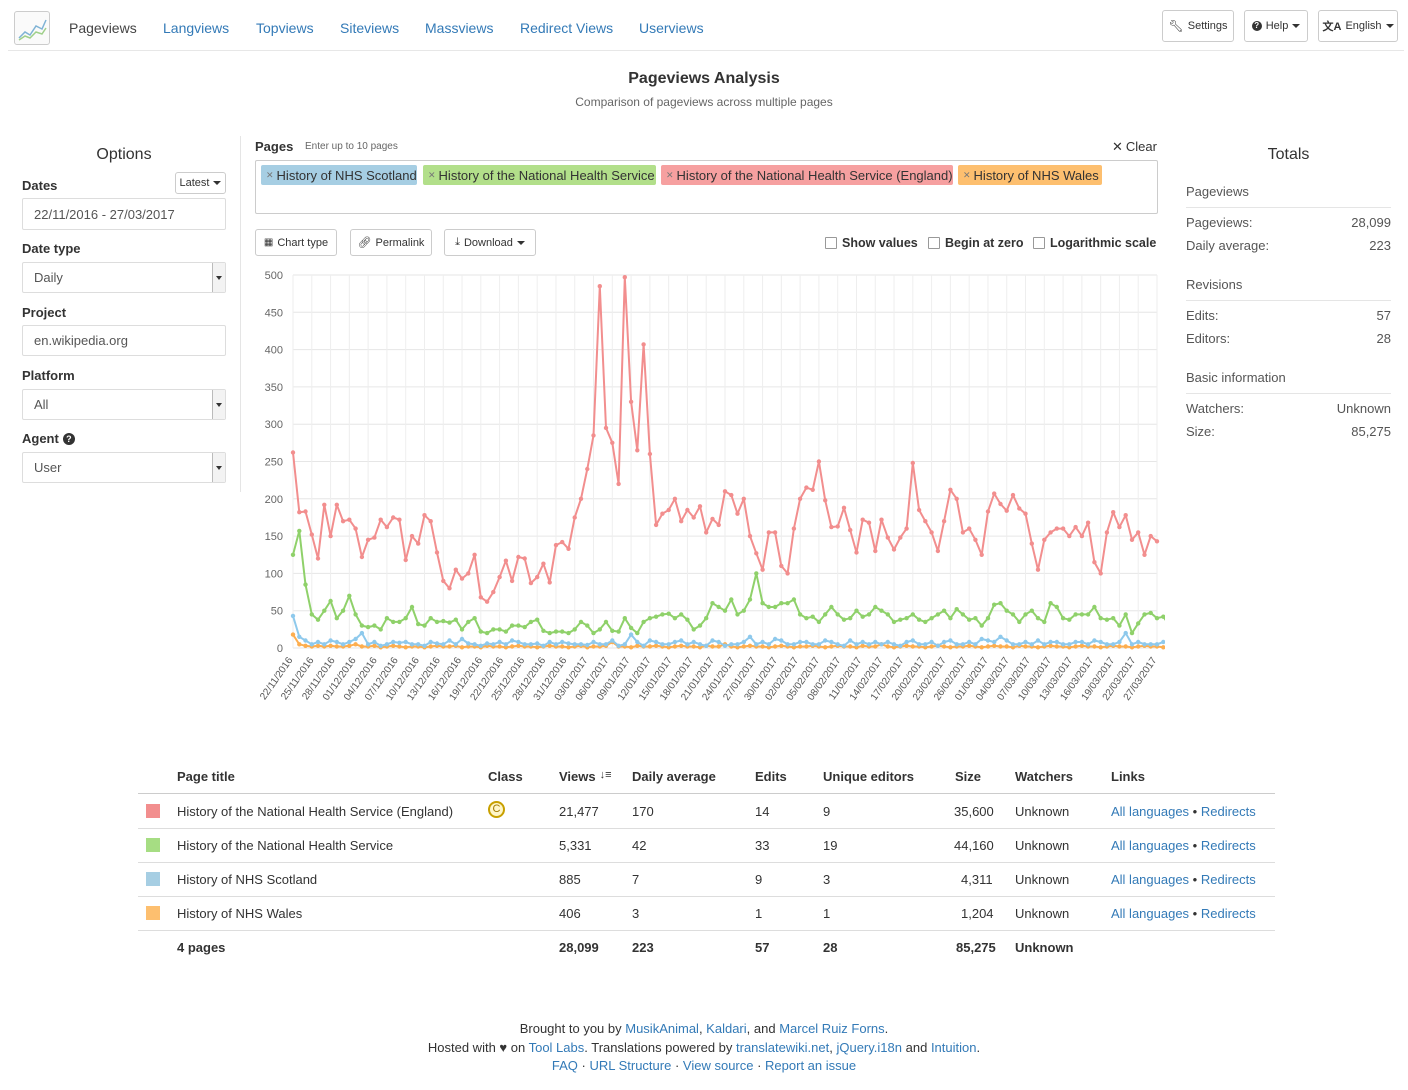  I want to click on edits-link: 1, so click(758, 913).